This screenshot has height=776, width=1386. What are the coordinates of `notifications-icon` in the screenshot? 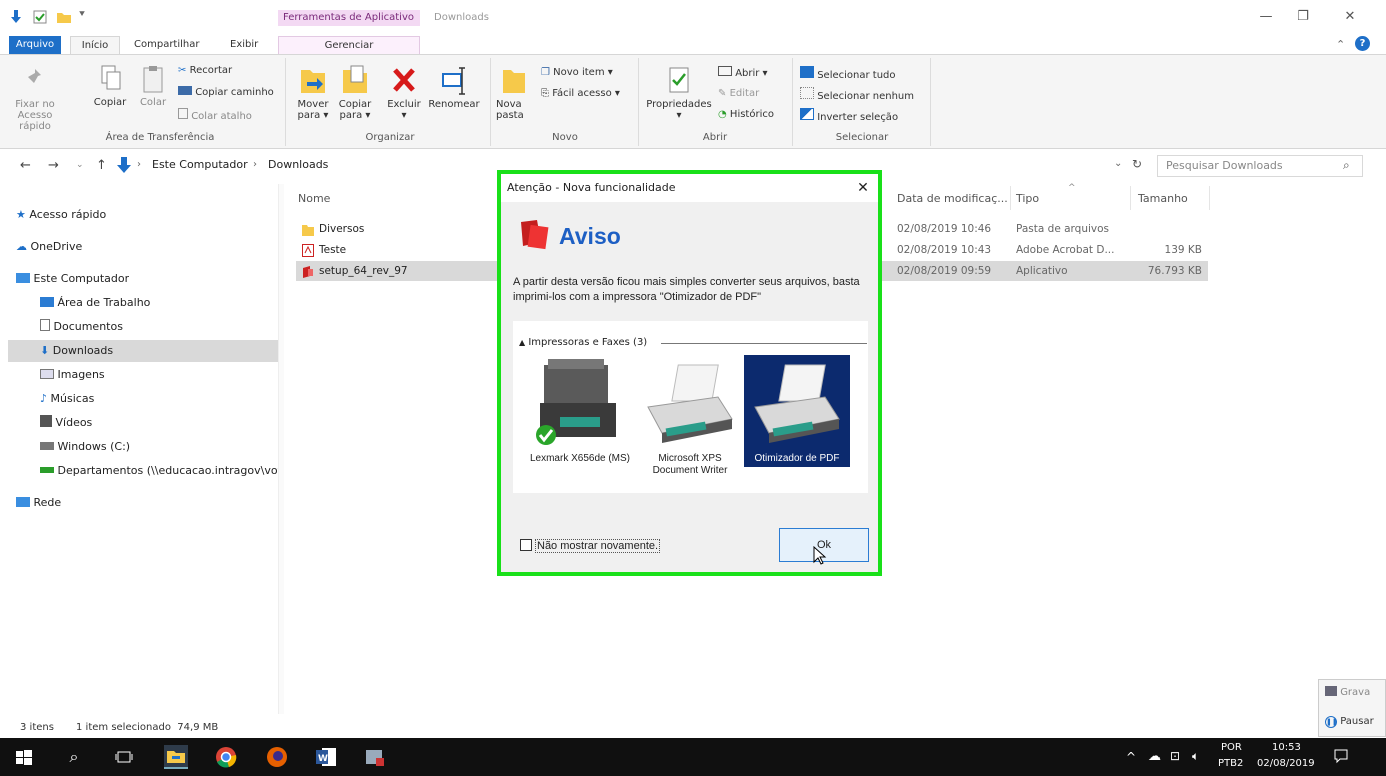 It's located at (1341, 757).